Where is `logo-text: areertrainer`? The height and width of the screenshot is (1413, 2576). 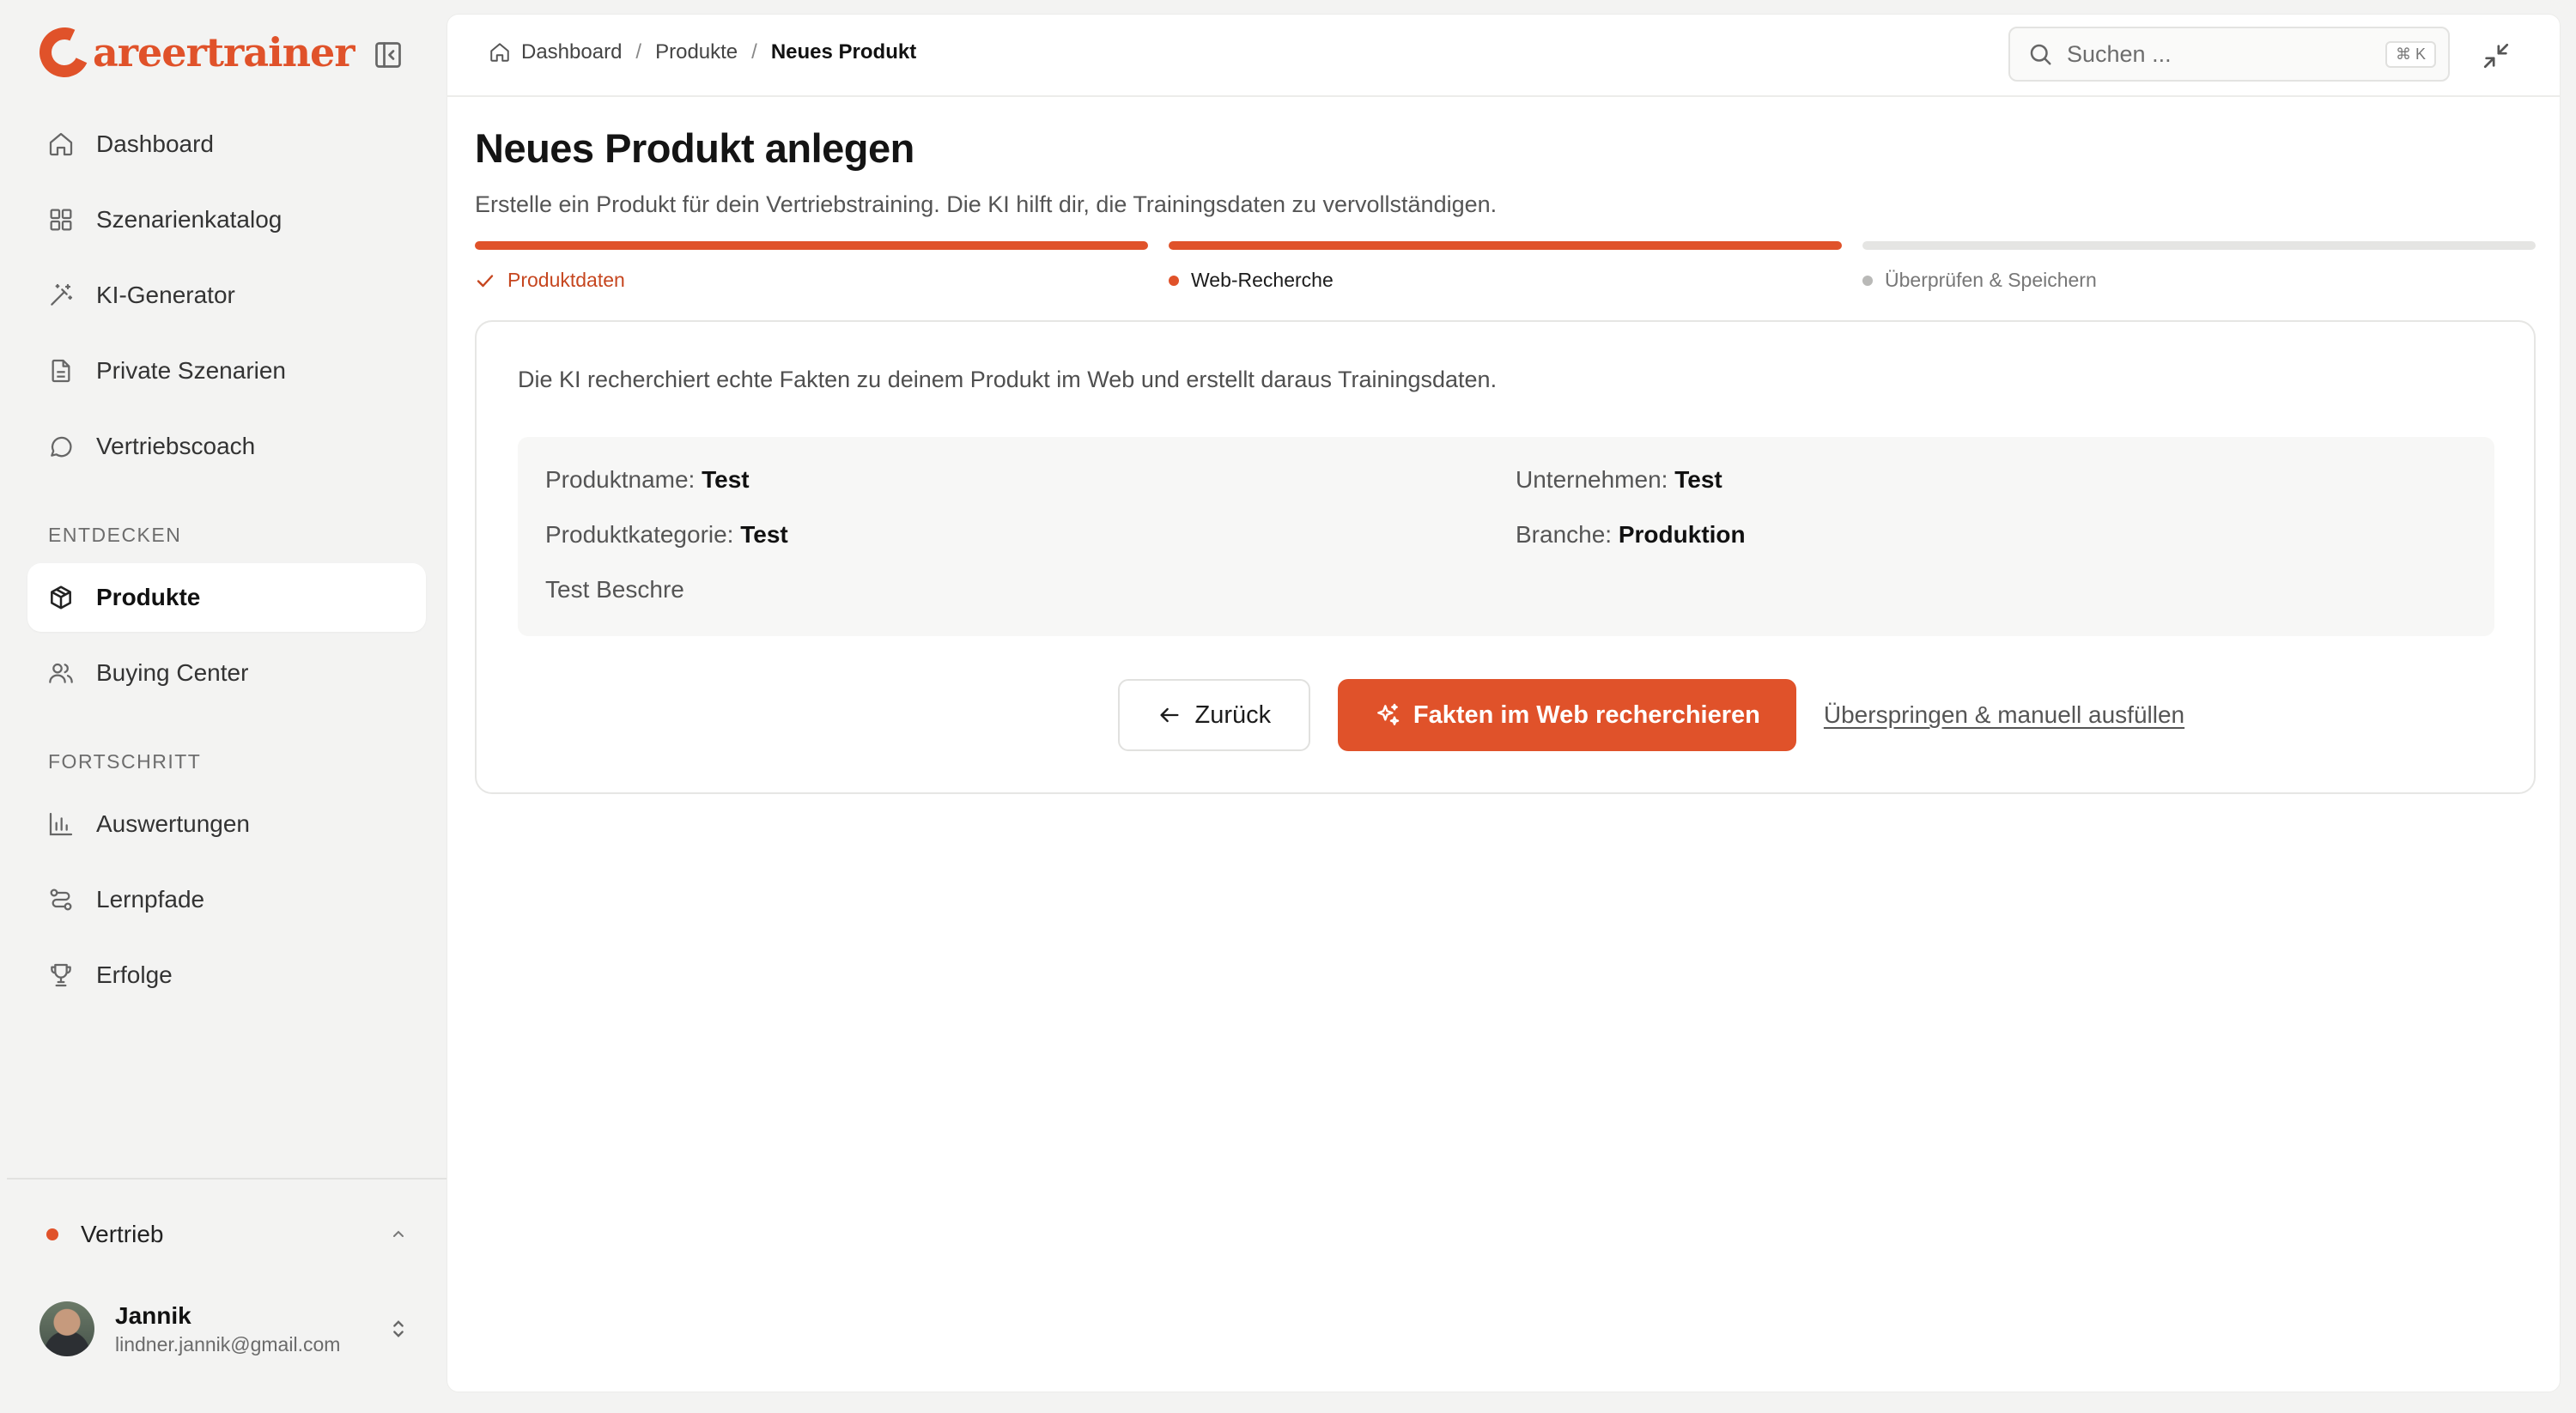 logo-text: areertrainer is located at coordinates (224, 52).